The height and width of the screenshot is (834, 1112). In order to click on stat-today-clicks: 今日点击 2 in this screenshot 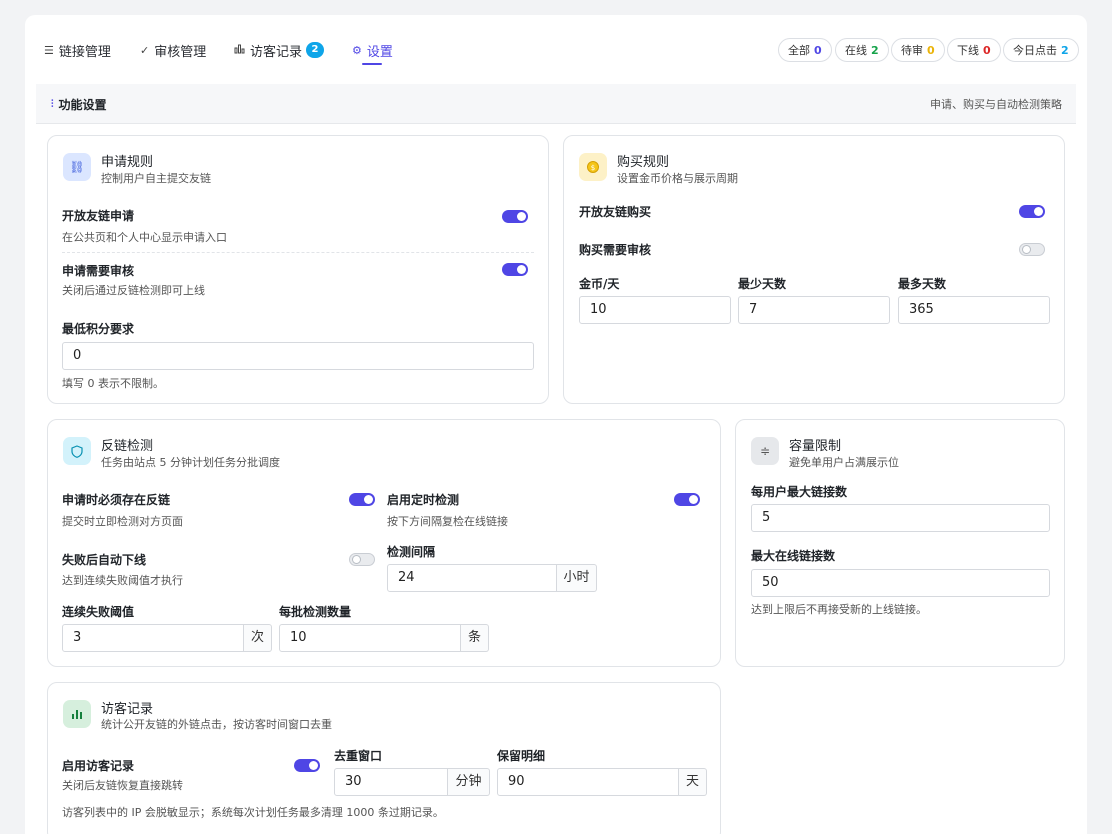, I will do `click(1041, 50)`.